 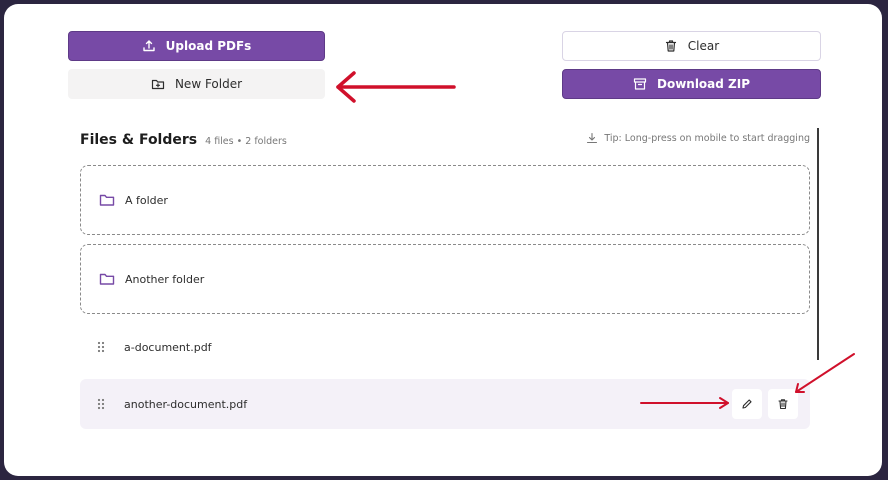 I want to click on file-actions, so click(x=765, y=404).